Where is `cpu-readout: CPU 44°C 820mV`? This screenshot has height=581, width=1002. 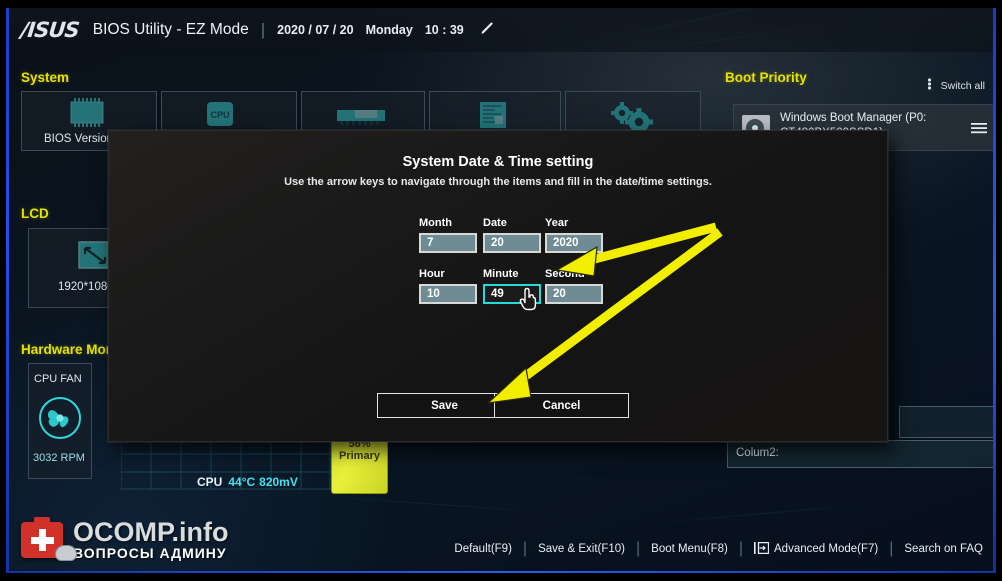 cpu-readout: CPU 44°C 820mV is located at coordinates (247, 482).